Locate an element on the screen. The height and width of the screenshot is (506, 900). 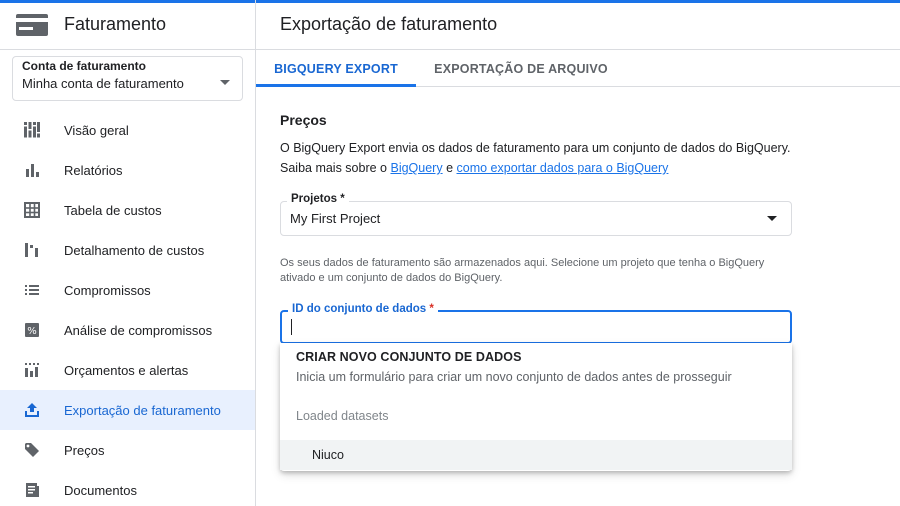
tab-bigquery-export: BIGQUERY EXPORT is located at coordinates (336, 68).